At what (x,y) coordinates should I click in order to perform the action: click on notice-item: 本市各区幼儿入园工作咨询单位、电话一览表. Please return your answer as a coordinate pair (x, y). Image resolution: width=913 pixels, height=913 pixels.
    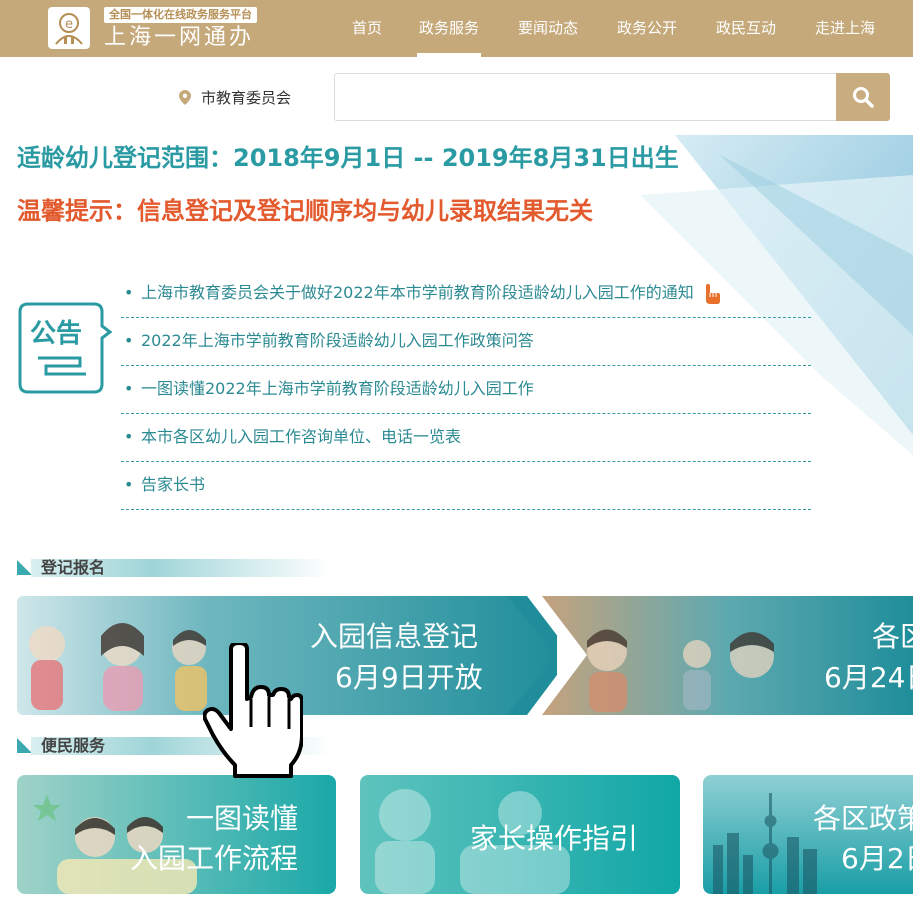
    Looking at the image, I should click on (466, 438).